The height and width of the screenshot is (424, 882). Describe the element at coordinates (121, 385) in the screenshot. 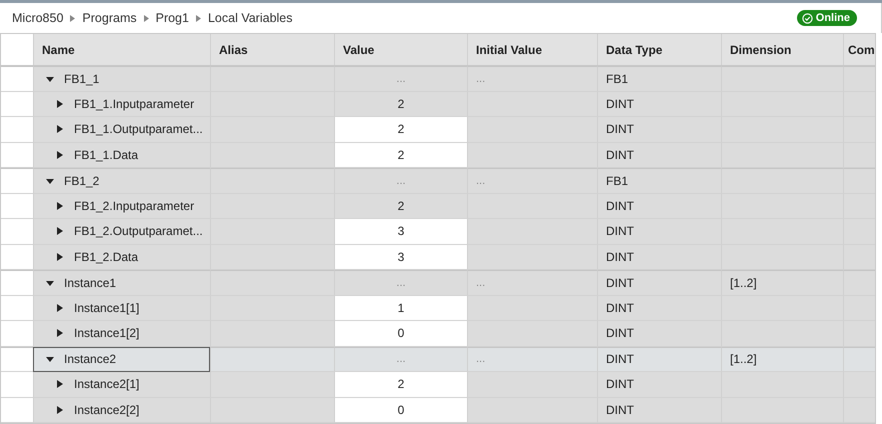

I see `name-cell: Instance2[1]` at that location.